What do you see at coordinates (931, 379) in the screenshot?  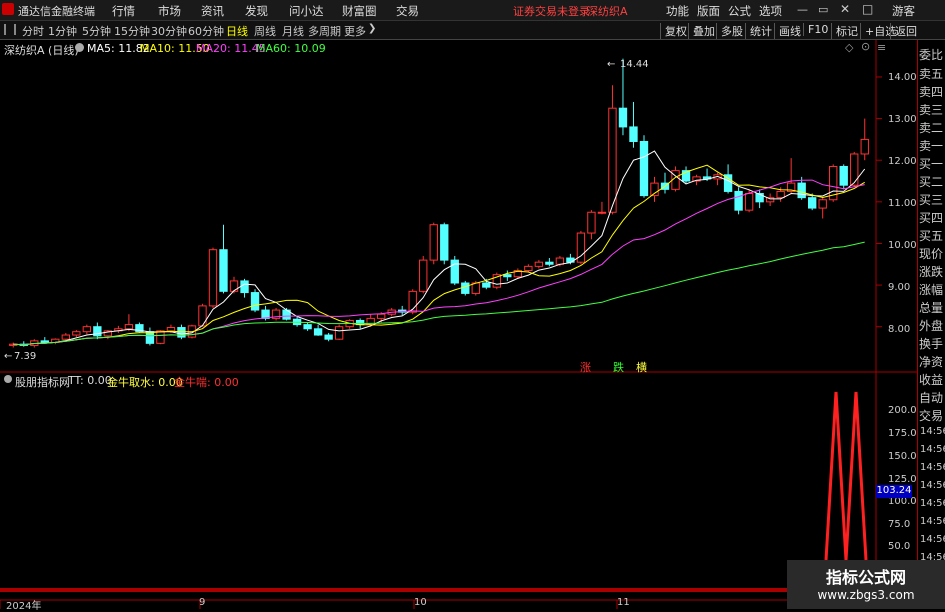 I see `side-item-earnings: 收益` at bounding box center [931, 379].